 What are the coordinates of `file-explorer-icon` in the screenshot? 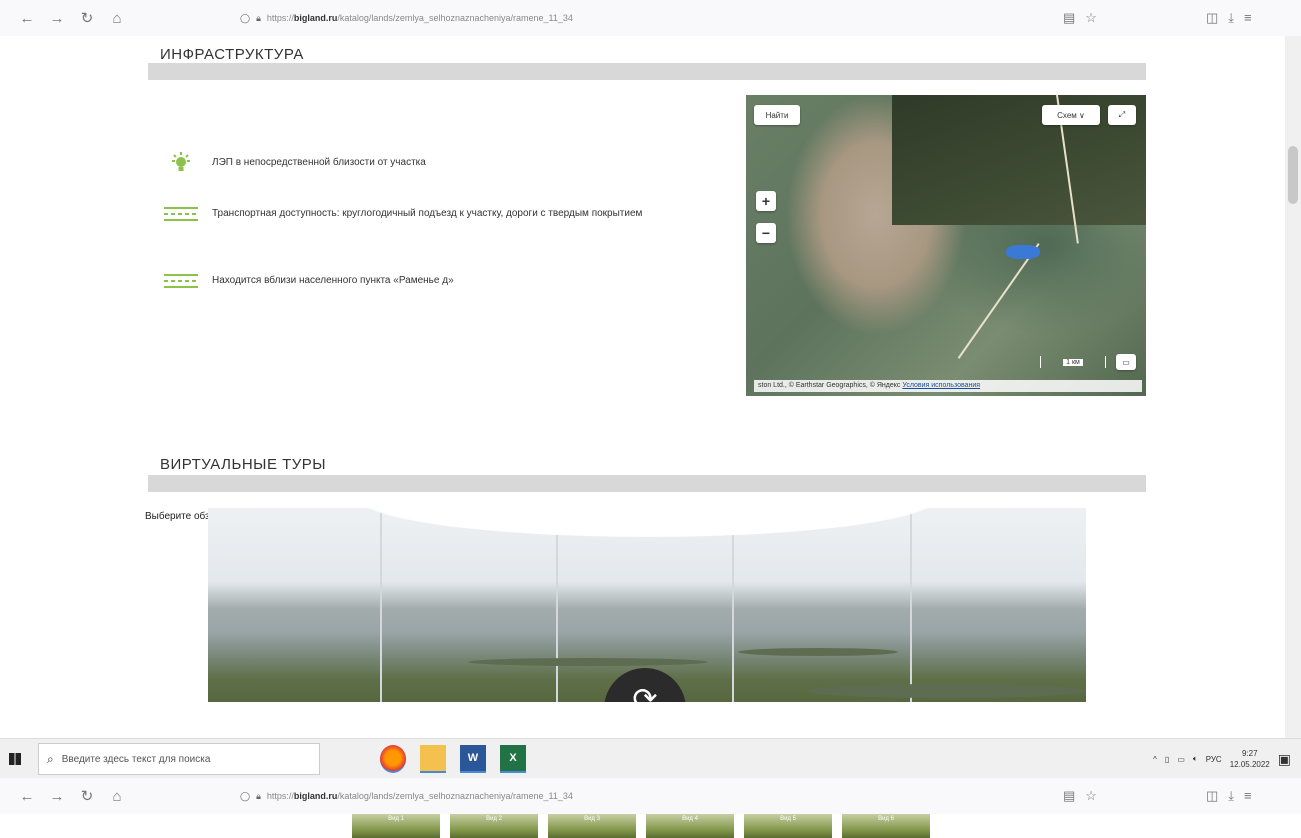 It's located at (433, 759).